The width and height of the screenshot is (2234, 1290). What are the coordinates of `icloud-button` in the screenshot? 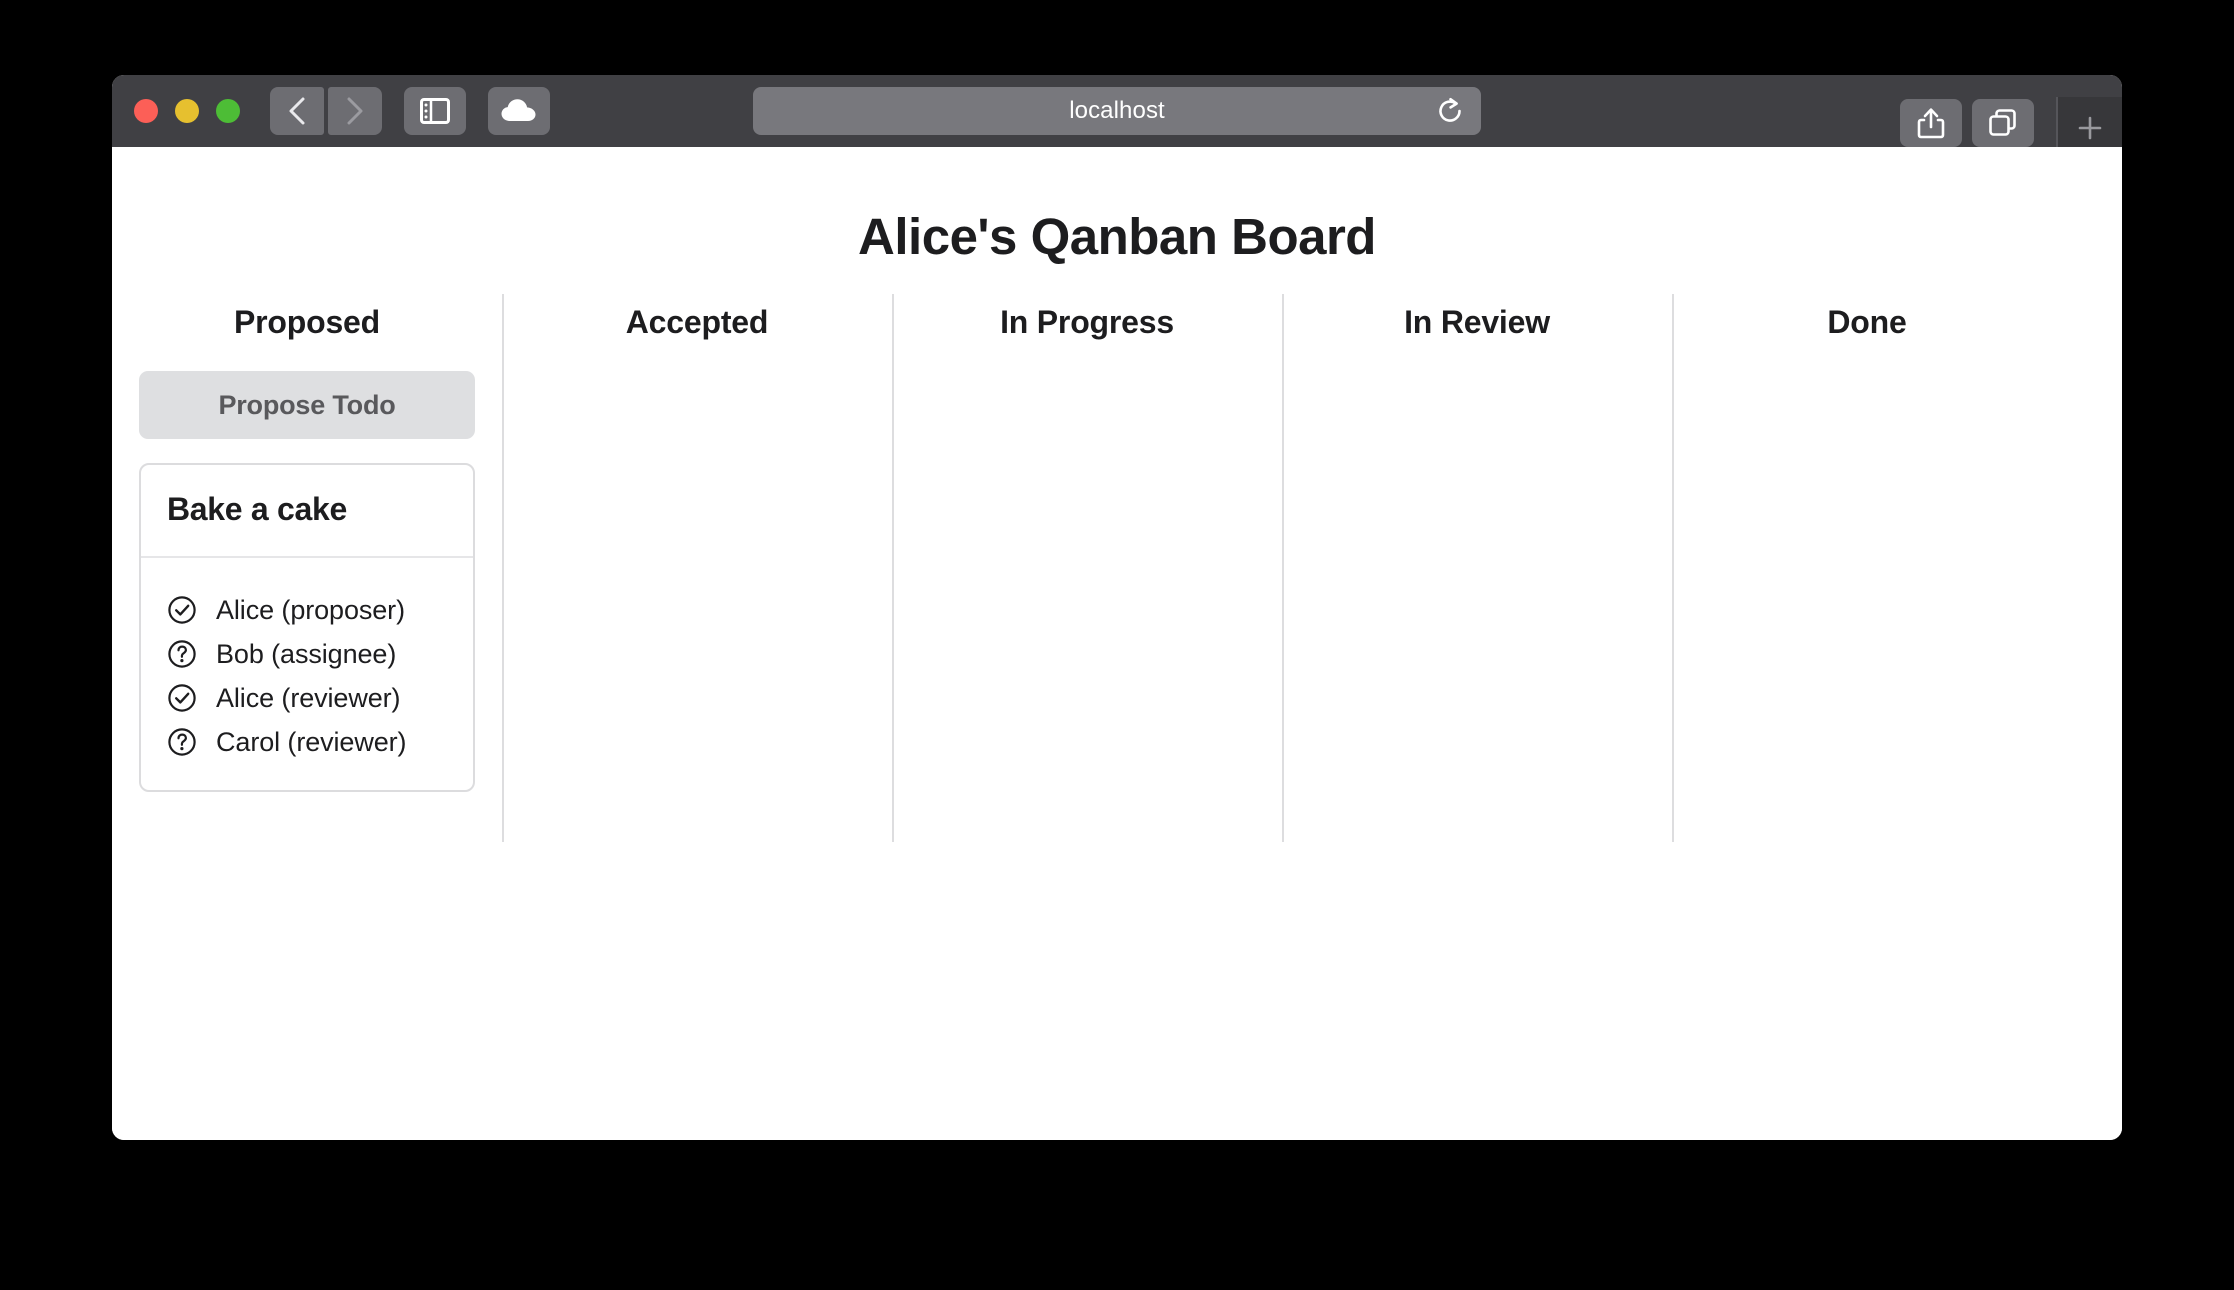 It's located at (519, 111).